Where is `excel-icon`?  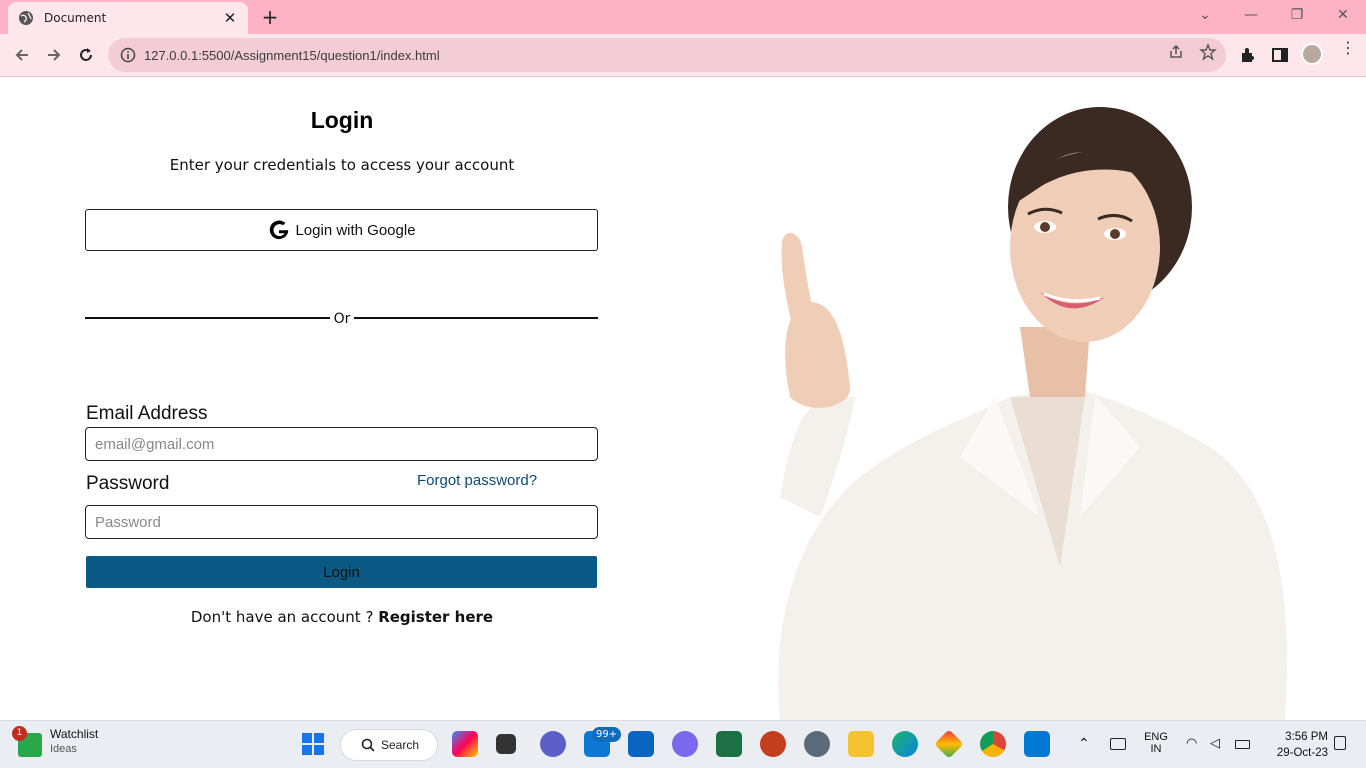
excel-icon is located at coordinates (729, 744).